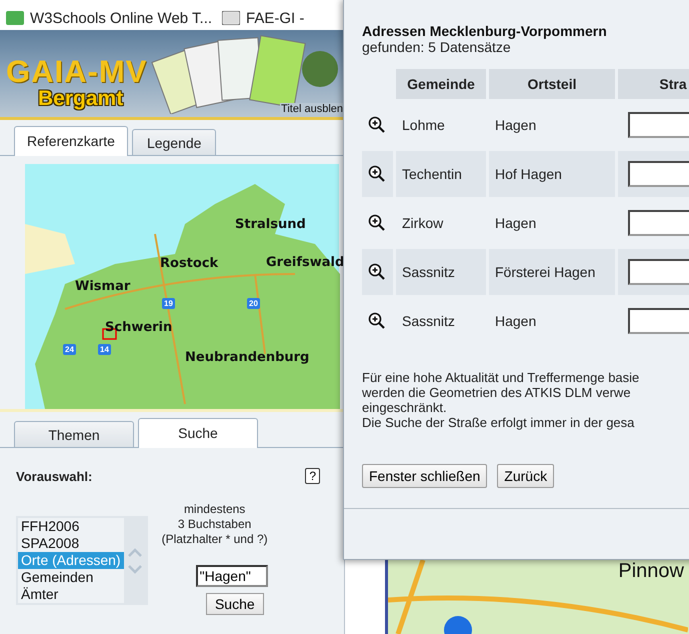 The height and width of the screenshot is (634, 689). Describe the element at coordinates (545, 272) in the screenshot. I see `table-cell: Försterei Hagen` at that location.